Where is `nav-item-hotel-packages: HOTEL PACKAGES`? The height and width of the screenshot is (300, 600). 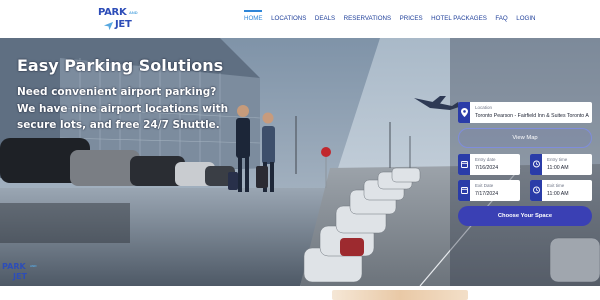 nav-item-hotel-packages: HOTEL PACKAGES is located at coordinates (459, 20).